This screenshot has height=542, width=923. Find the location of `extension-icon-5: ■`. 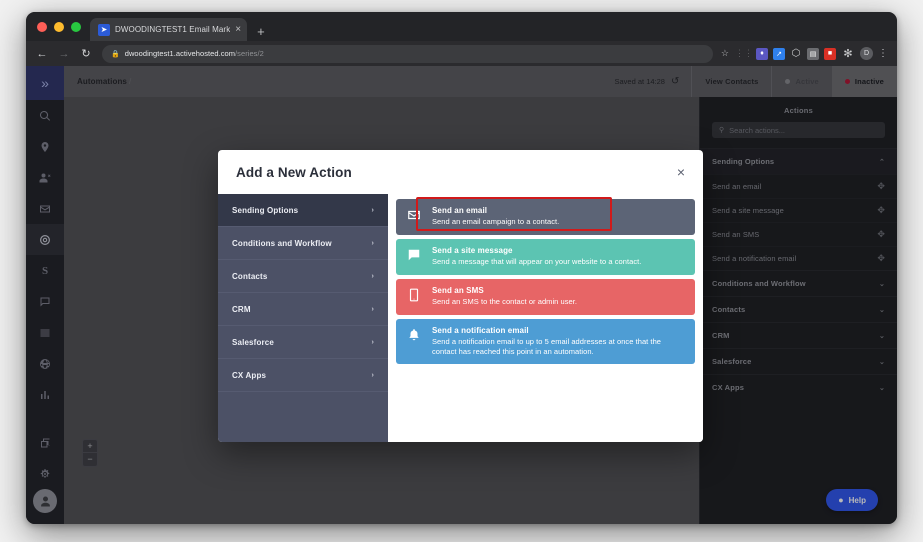

extension-icon-5: ■ is located at coordinates (830, 53).